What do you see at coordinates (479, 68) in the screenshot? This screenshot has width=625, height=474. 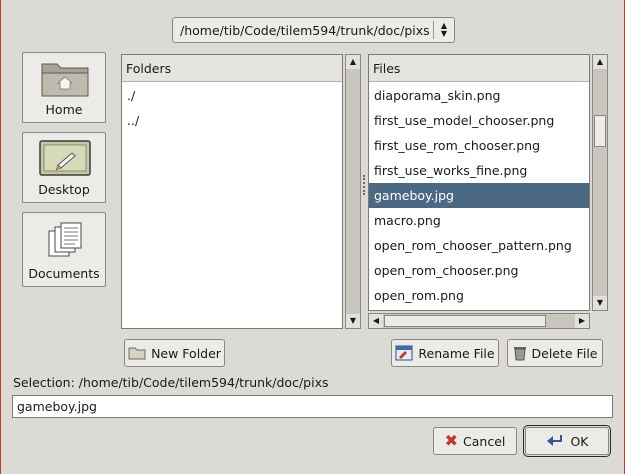 I see `files-header: Files` at bounding box center [479, 68].